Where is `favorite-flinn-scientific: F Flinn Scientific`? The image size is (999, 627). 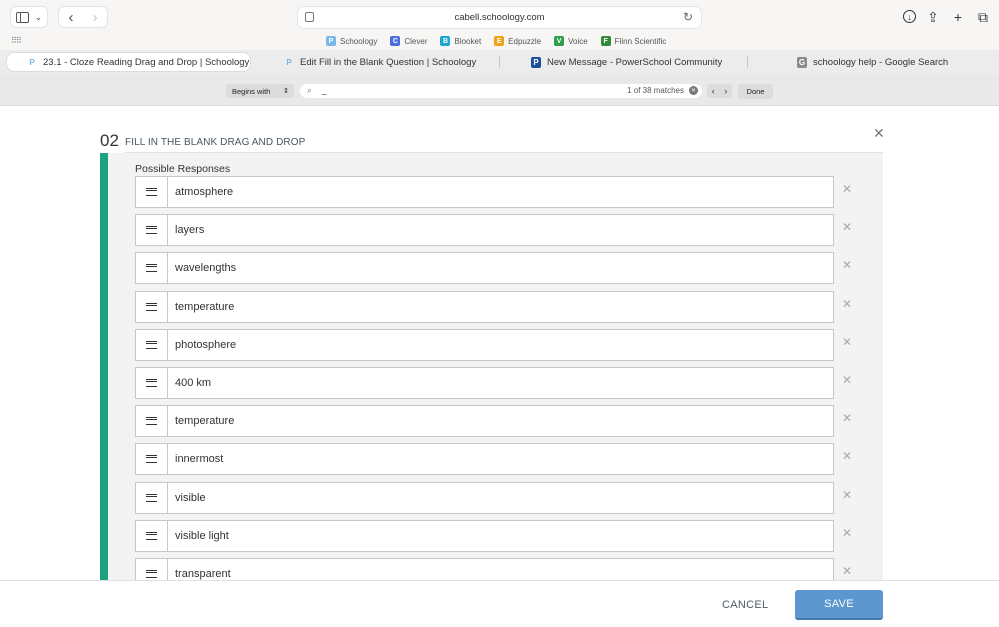
favorite-flinn-scientific: F Flinn Scientific is located at coordinates (633, 41).